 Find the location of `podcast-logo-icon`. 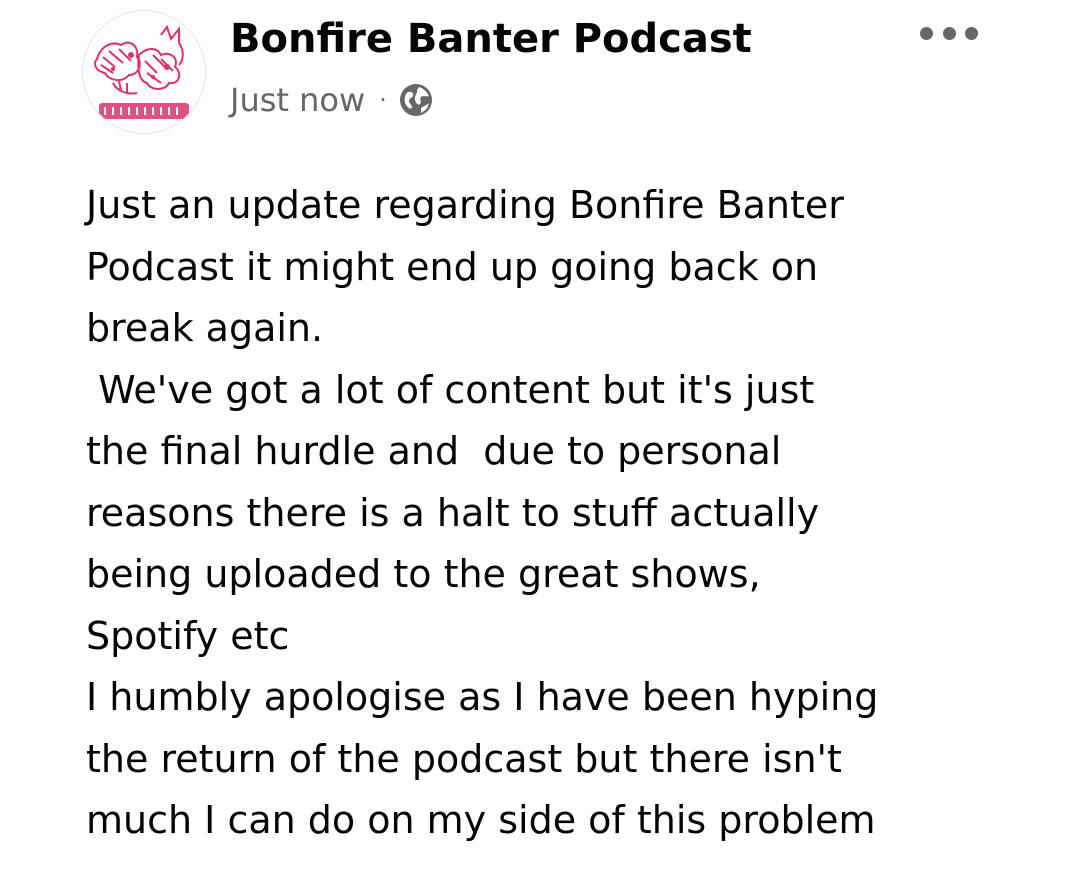

podcast-logo-icon is located at coordinates (141, 71).